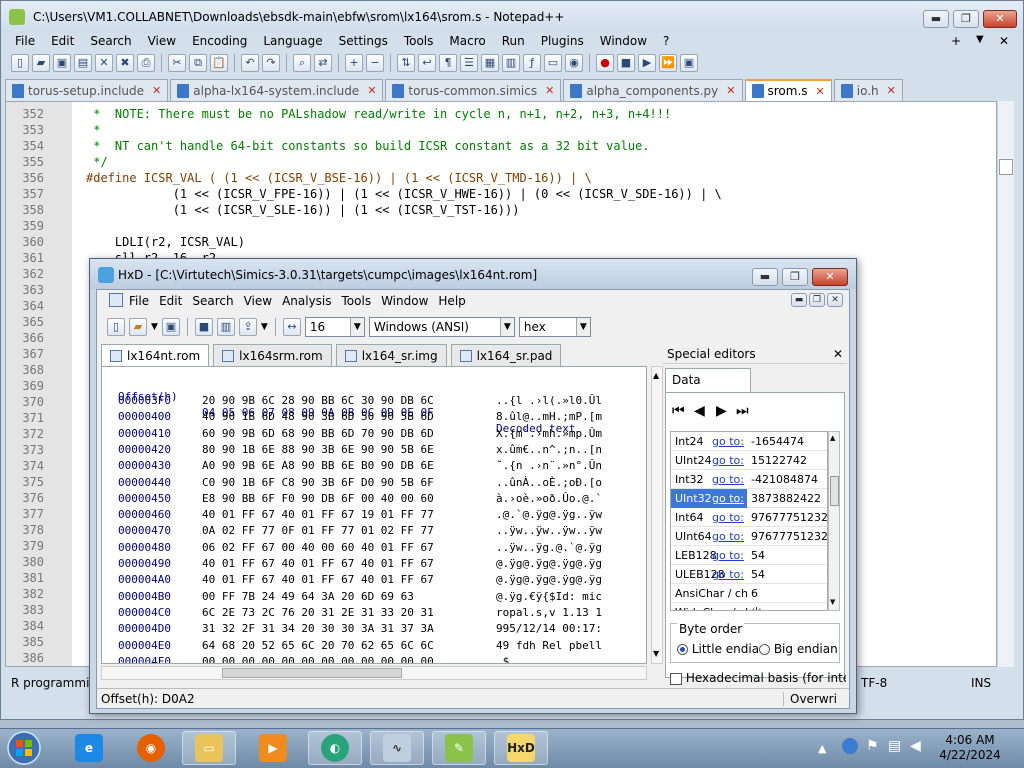 This screenshot has width=1024, height=768. Describe the element at coordinates (170, 301) in the screenshot. I see `menu-edit: Edit` at that location.